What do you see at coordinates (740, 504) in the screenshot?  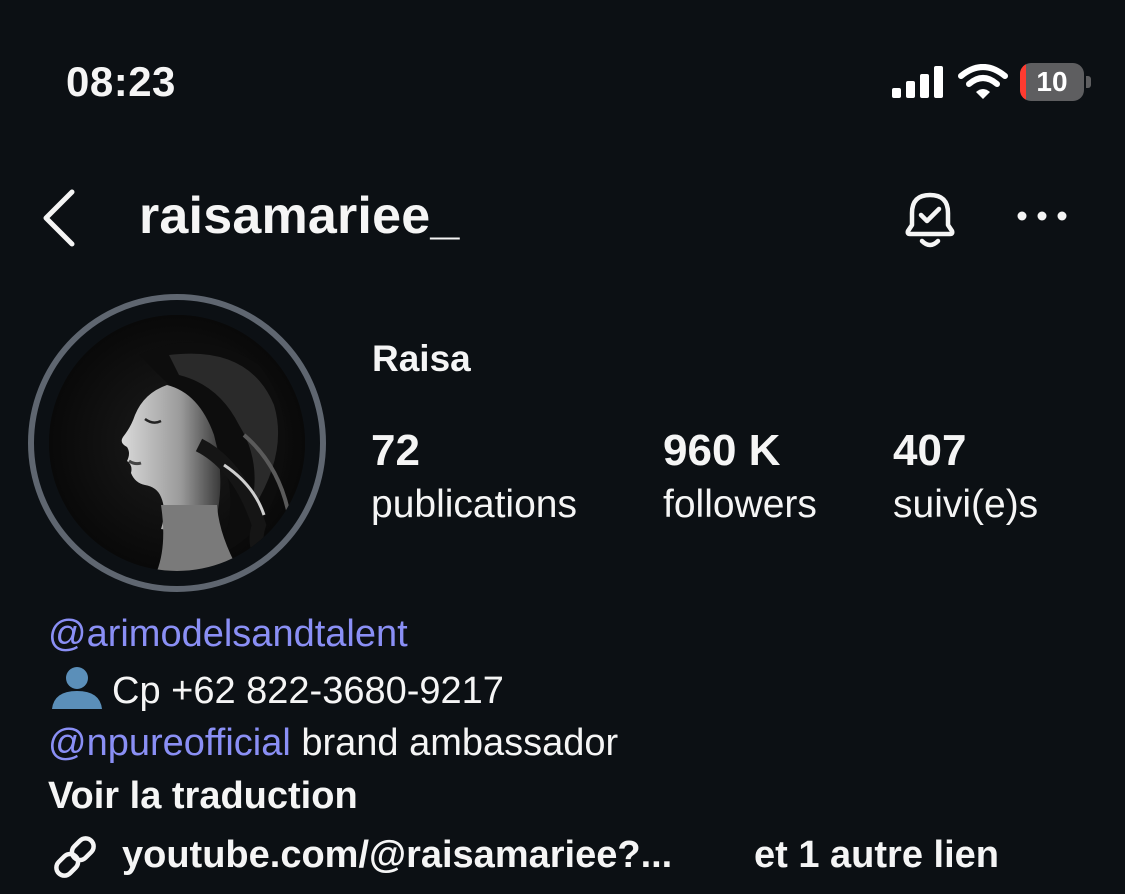 I see `followers-label: followers` at bounding box center [740, 504].